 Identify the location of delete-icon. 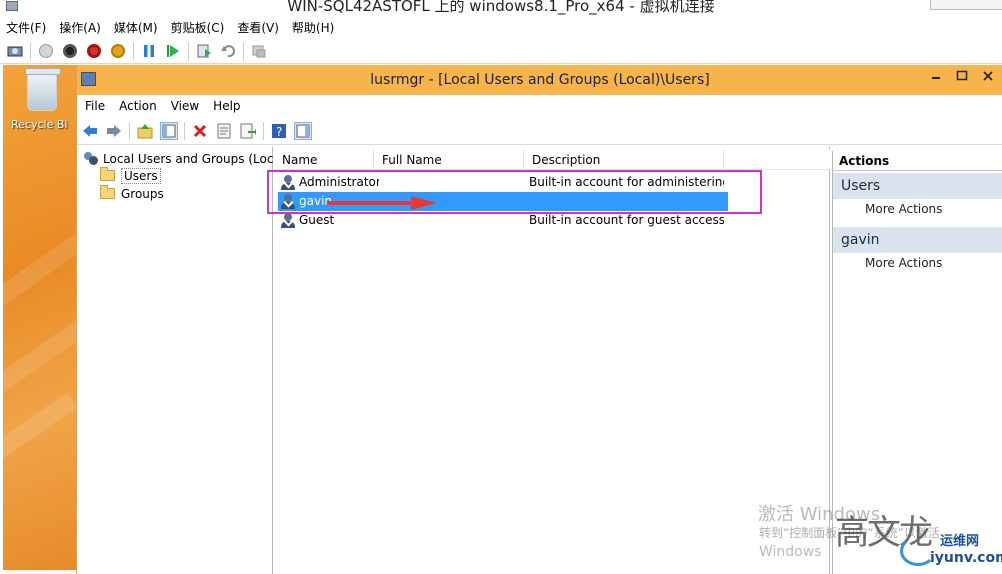
(200, 131).